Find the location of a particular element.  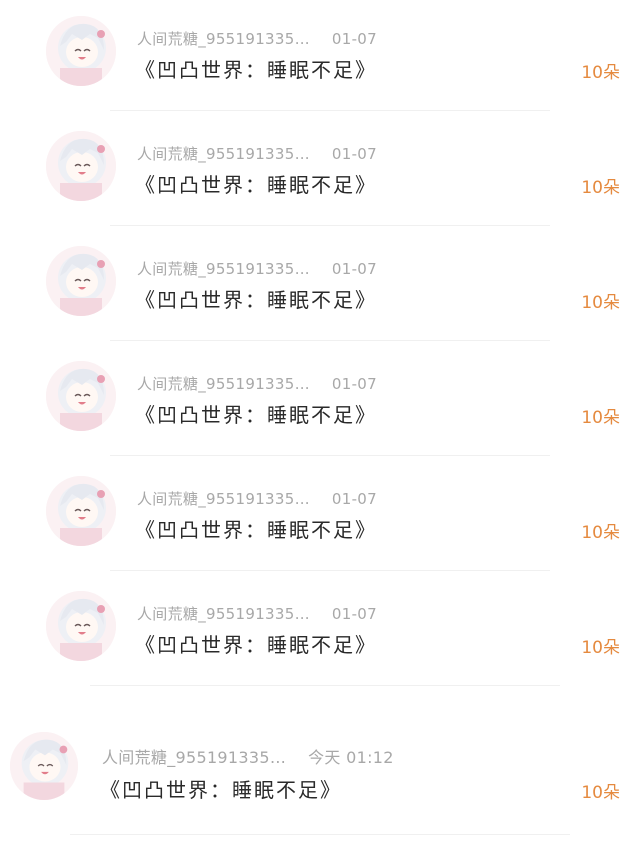

sender-line: 人间荒糖_955191335… 今天 01:12 is located at coordinates (248, 756).